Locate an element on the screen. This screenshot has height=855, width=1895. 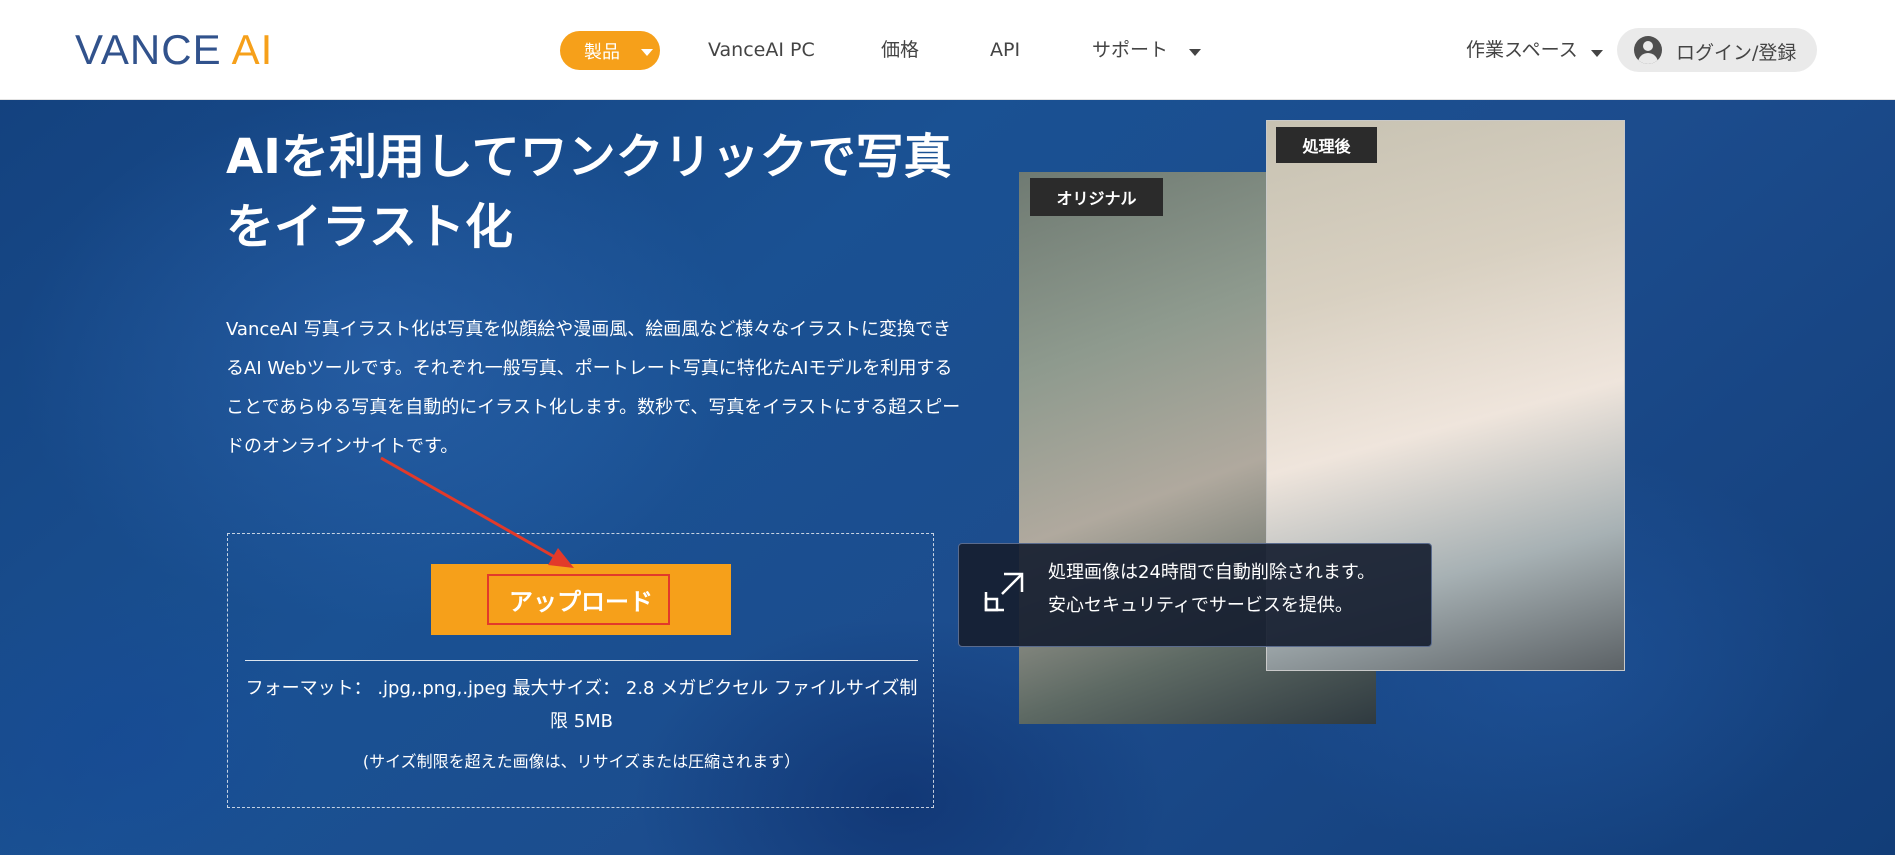
logo-text-main: VANCE is located at coordinates (148, 49).